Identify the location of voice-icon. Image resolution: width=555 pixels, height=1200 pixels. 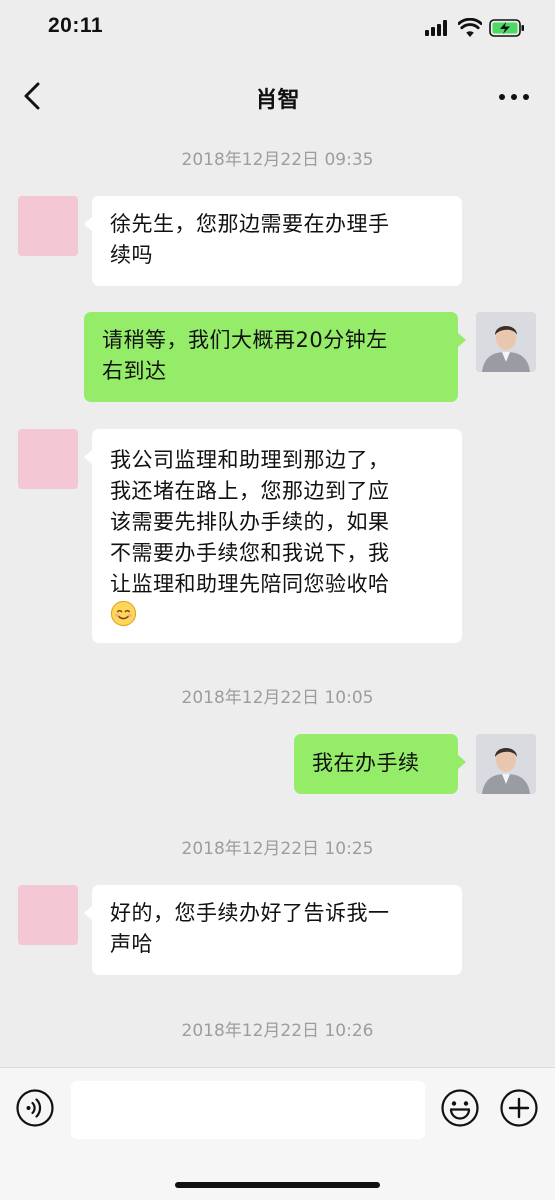
(35, 1108).